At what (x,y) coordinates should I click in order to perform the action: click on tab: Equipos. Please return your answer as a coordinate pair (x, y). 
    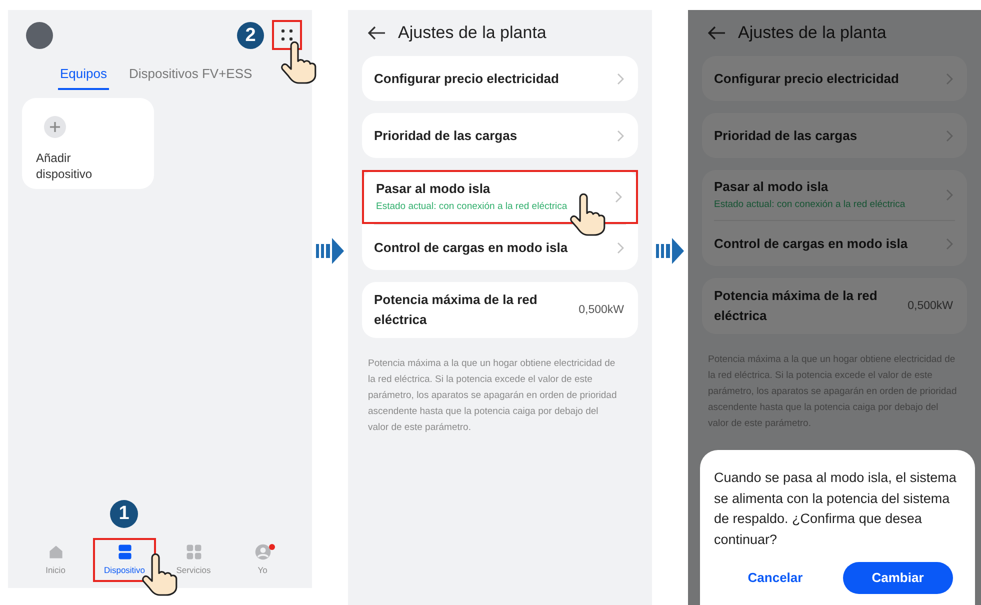
    Looking at the image, I should click on (83, 77).